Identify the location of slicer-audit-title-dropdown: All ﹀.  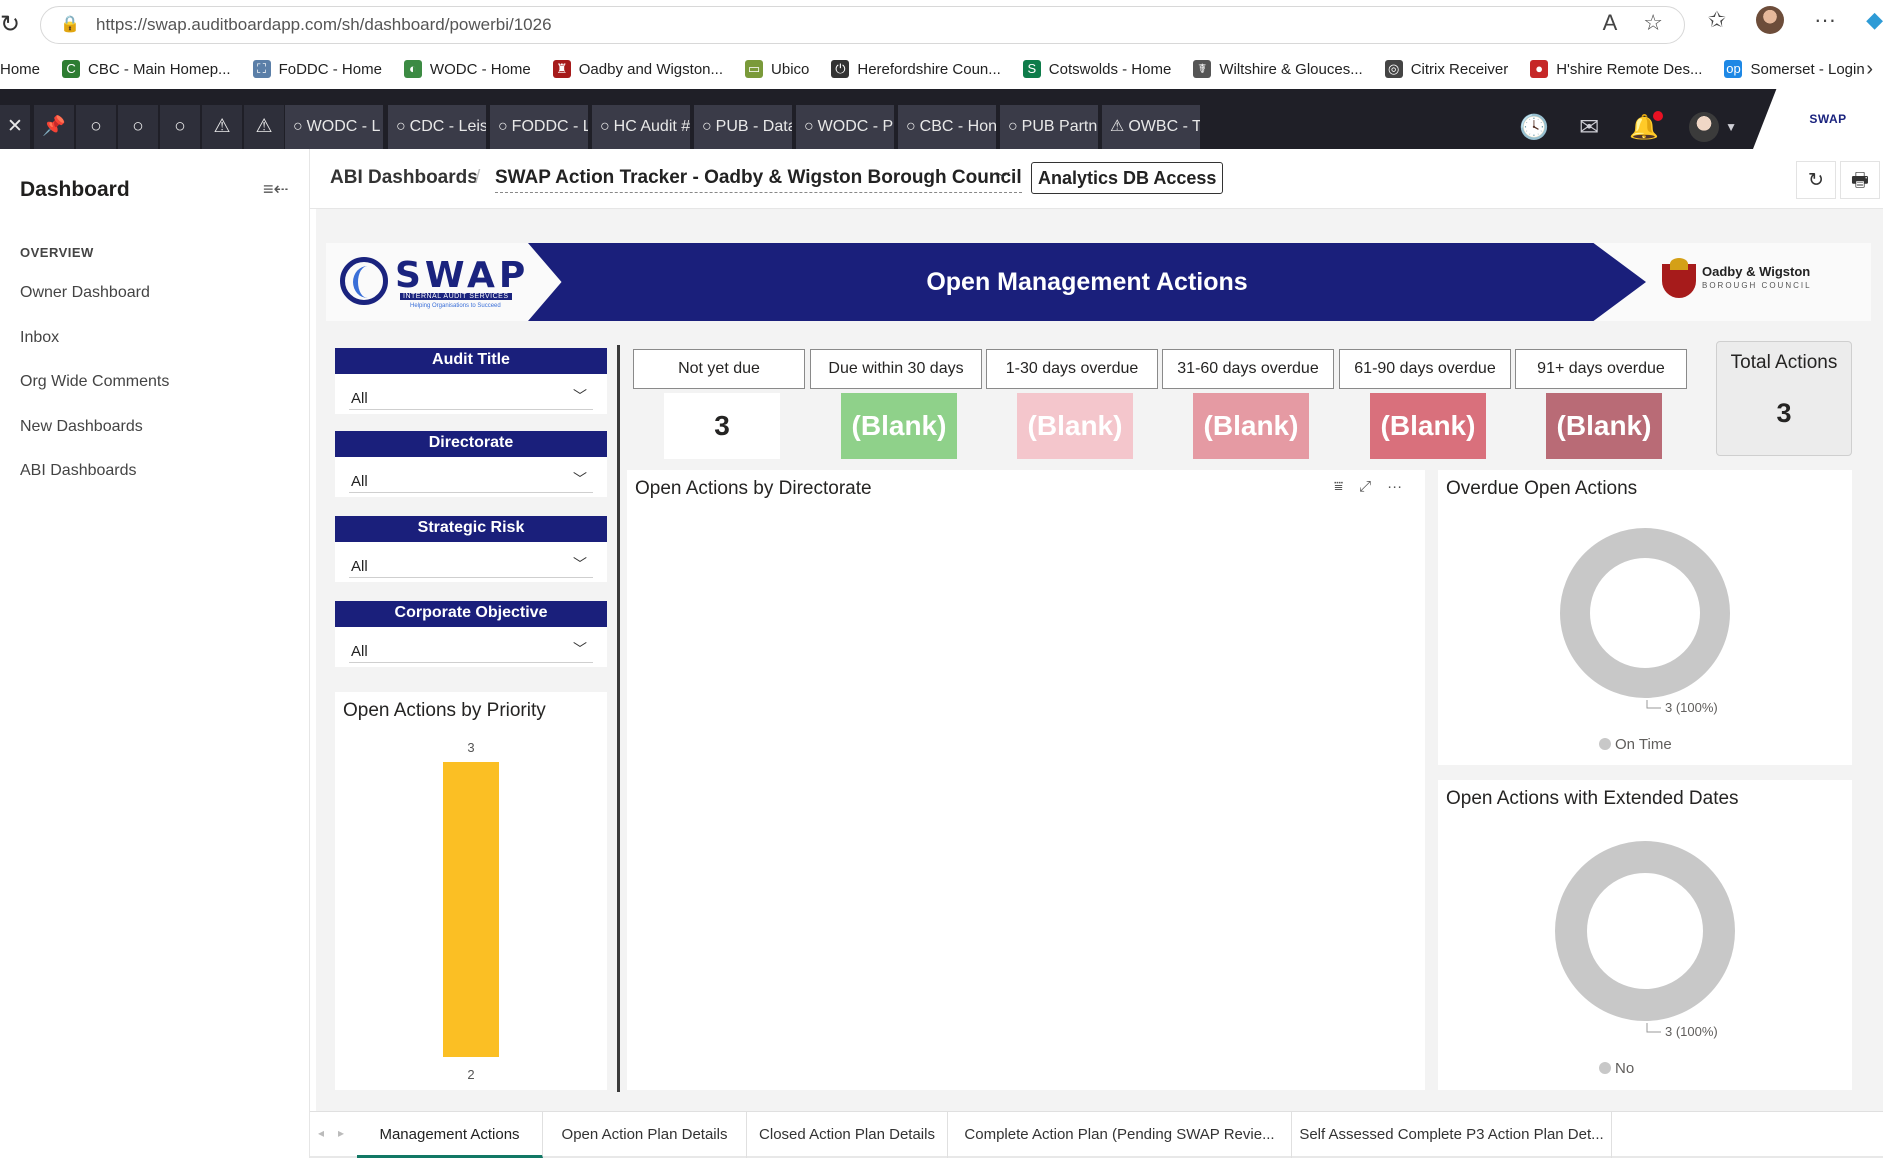
(471, 396).